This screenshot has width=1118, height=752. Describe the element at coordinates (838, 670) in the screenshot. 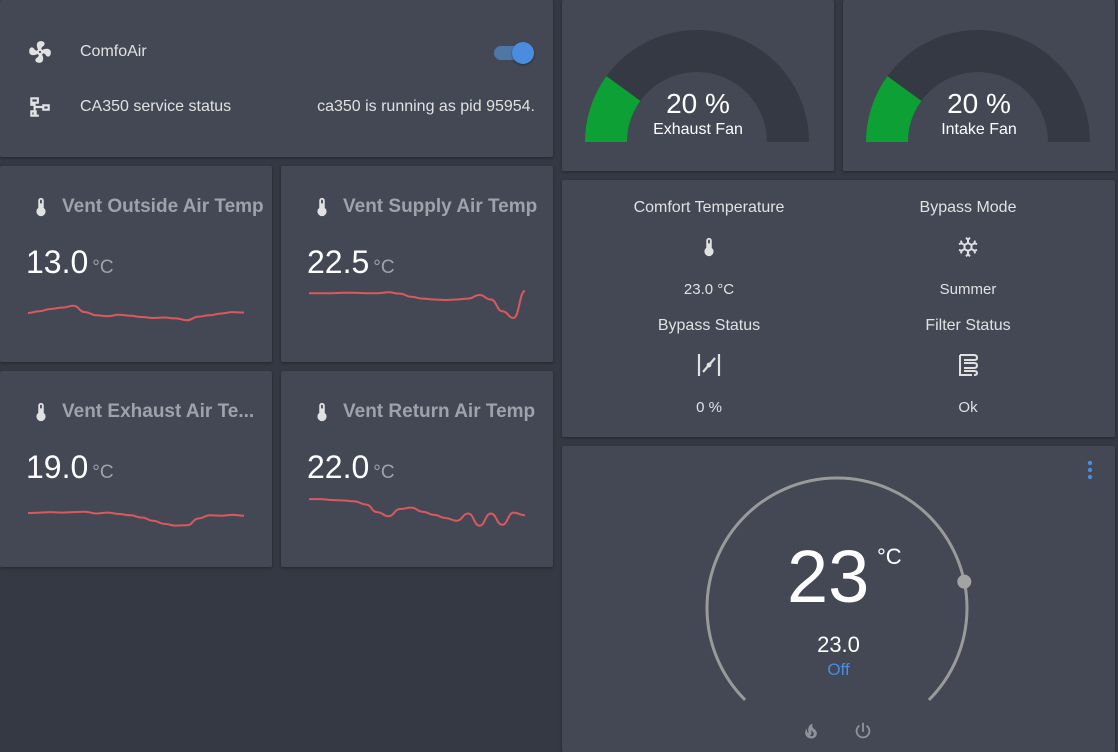

I see `thermostat-mode: Off` at that location.